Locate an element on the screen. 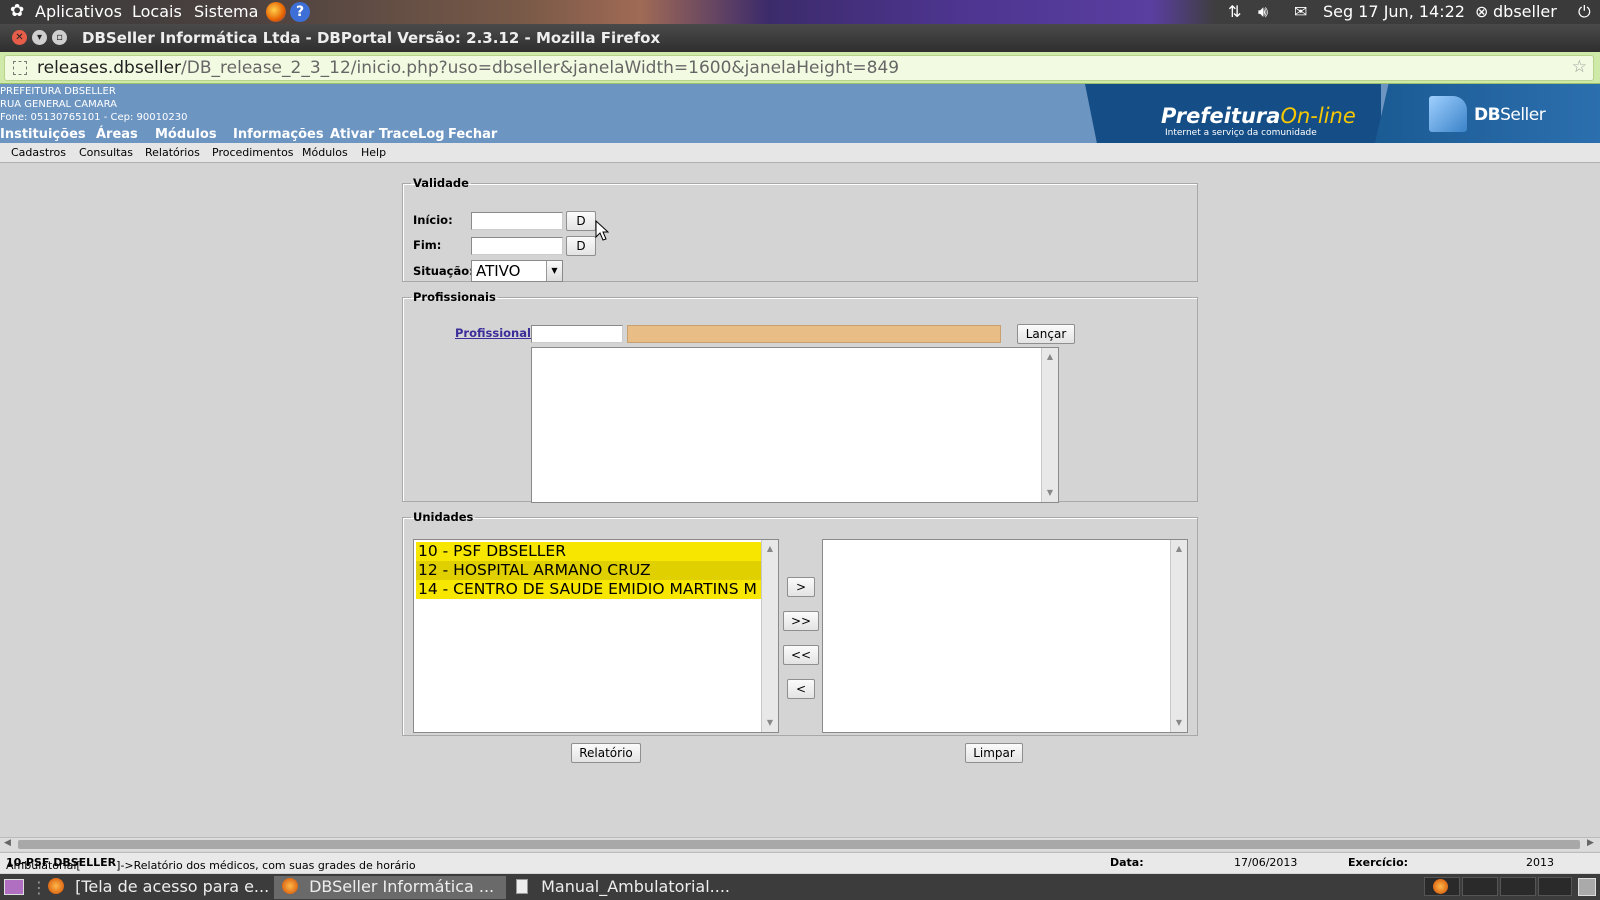  add-selected-button: > is located at coordinates (801, 587).